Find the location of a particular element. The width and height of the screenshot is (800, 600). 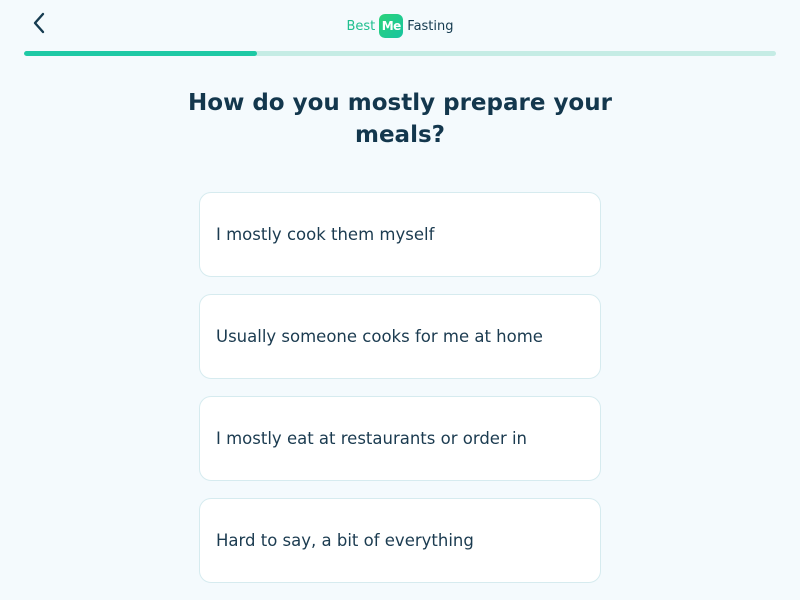

question-title: How do you mostly prepare your meals? is located at coordinates (400, 119).